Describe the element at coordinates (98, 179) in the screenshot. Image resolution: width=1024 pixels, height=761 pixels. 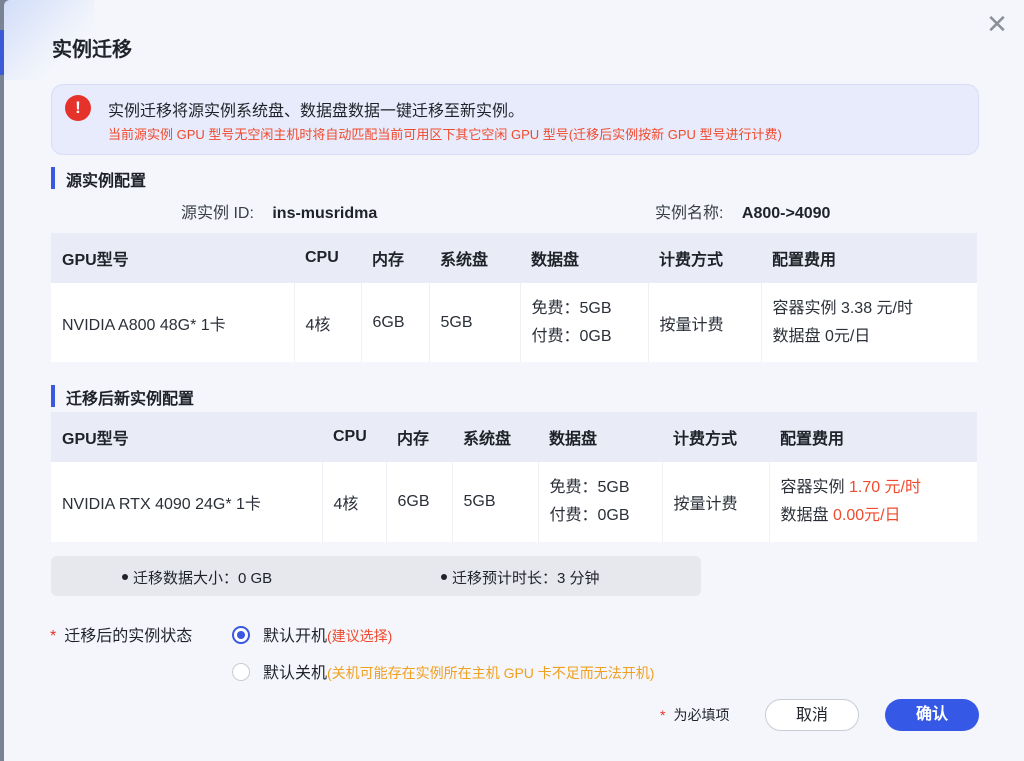
I see `source-section-title: 源实例配置` at that location.